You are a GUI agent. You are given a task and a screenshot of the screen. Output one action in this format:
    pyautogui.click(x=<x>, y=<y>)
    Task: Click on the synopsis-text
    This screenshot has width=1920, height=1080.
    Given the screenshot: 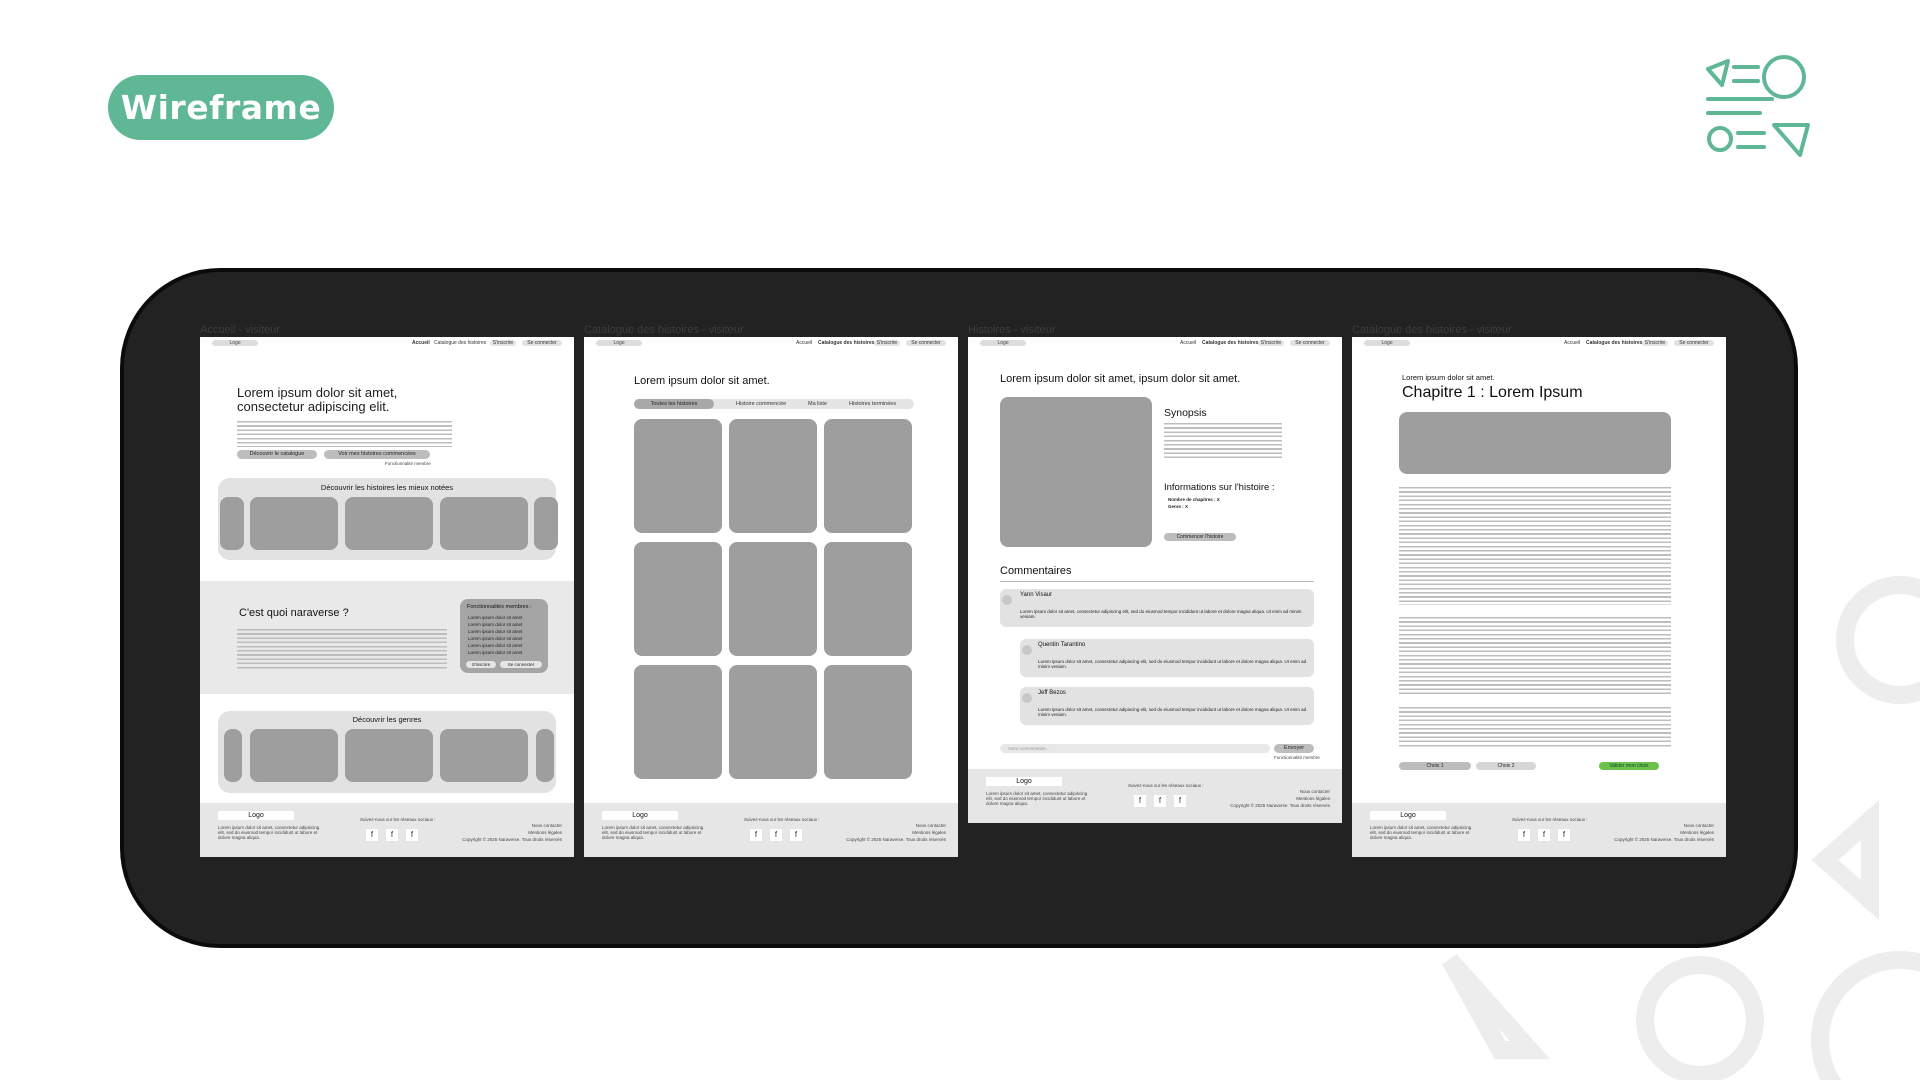 What is the action you would take?
    pyautogui.click(x=1223, y=442)
    